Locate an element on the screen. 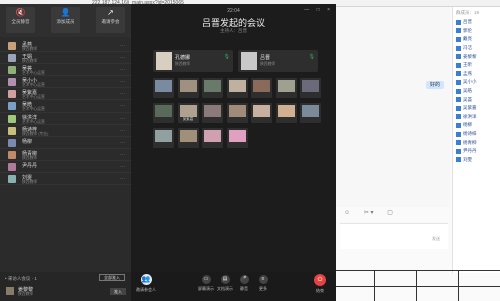  member-item: 王昕 is located at coordinates (476, 65).